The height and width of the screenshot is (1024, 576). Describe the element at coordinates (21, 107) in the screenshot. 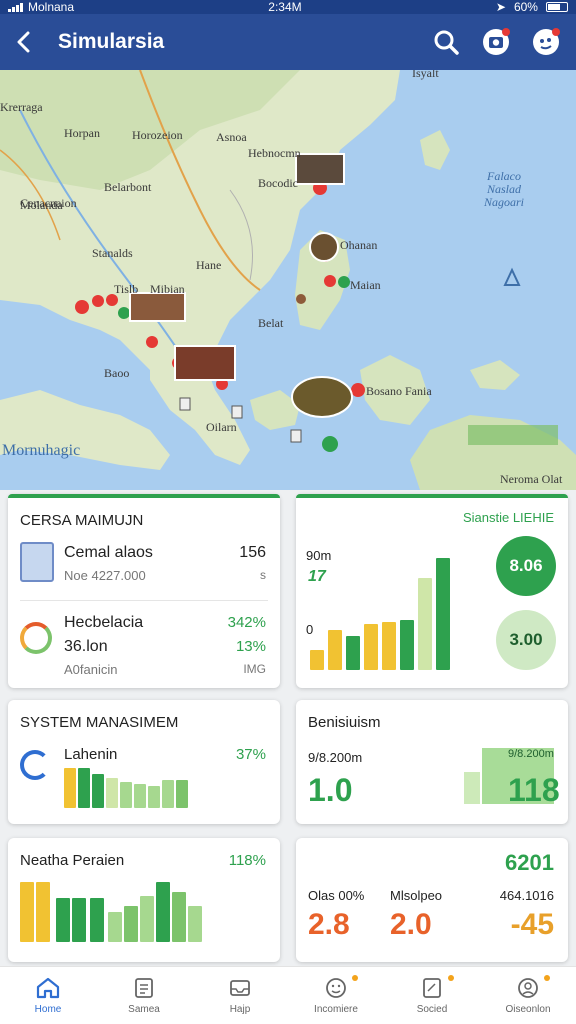

I see `map-label: Krerraga` at that location.